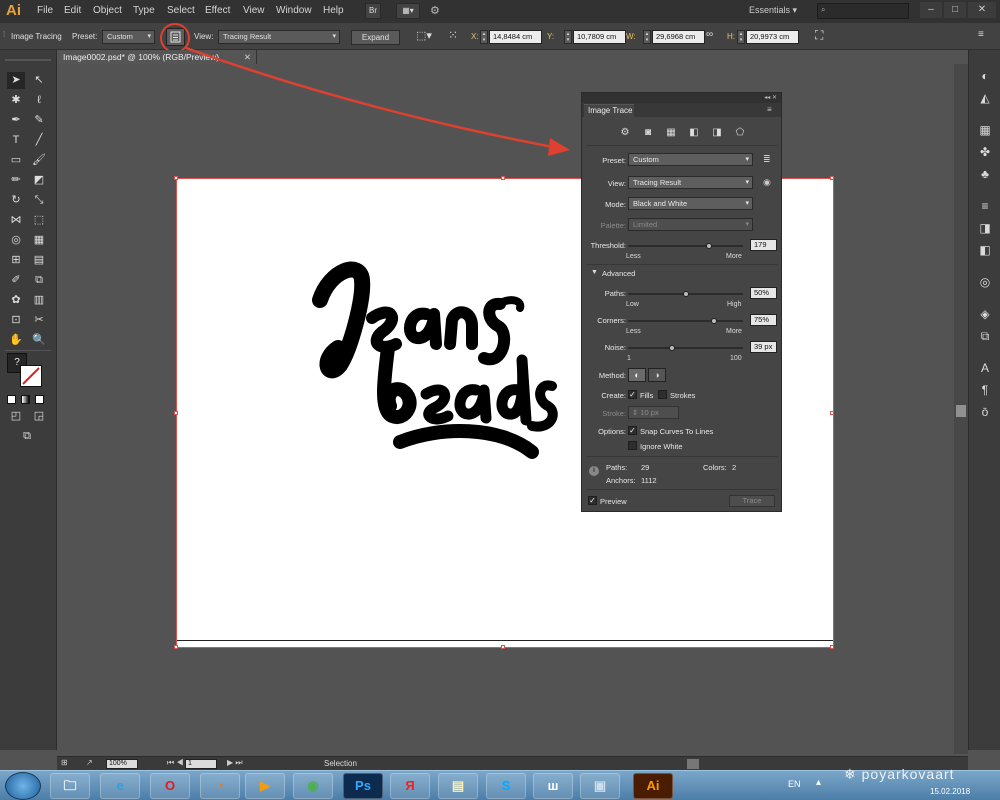  I want to click on threshold-slider, so click(685, 246).